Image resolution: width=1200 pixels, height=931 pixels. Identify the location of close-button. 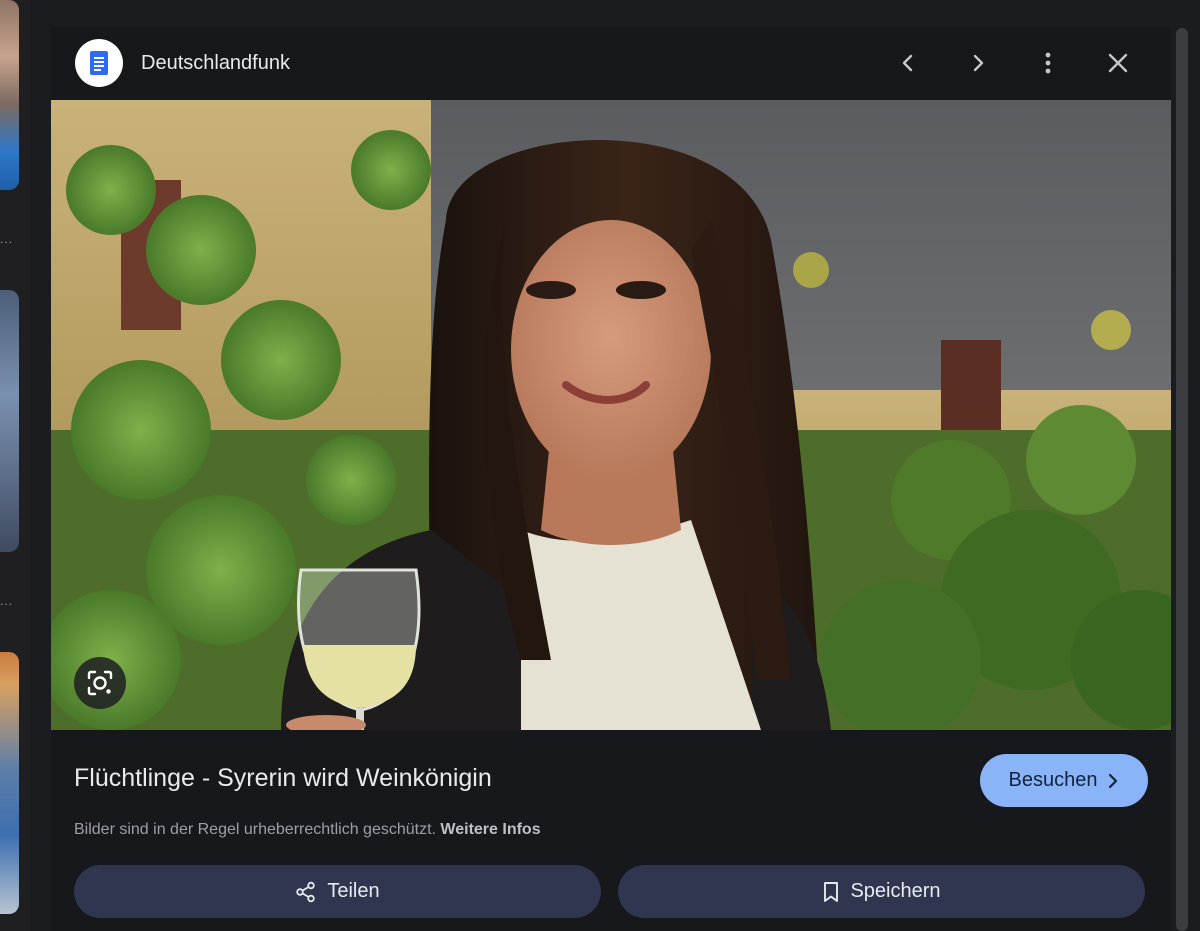
(1118, 63).